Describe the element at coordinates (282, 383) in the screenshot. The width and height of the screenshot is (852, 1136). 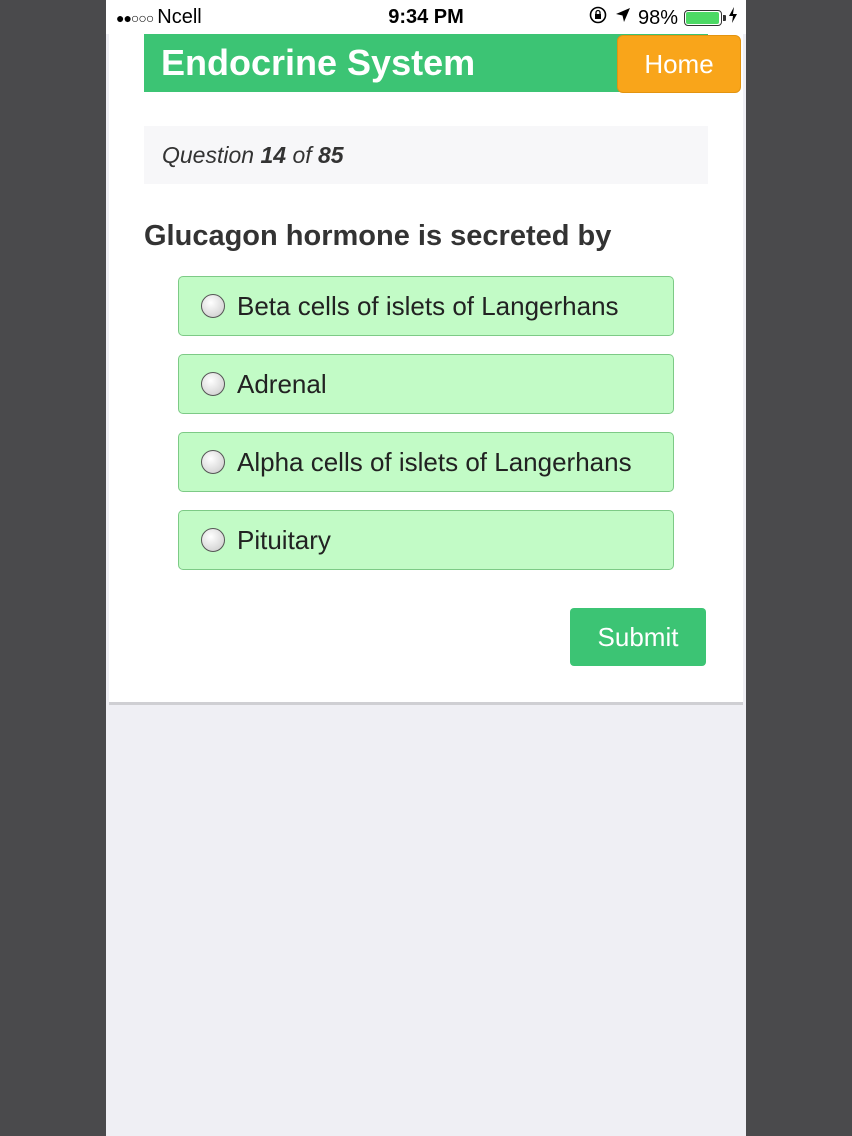
I see `option-label: Adrenal` at that location.